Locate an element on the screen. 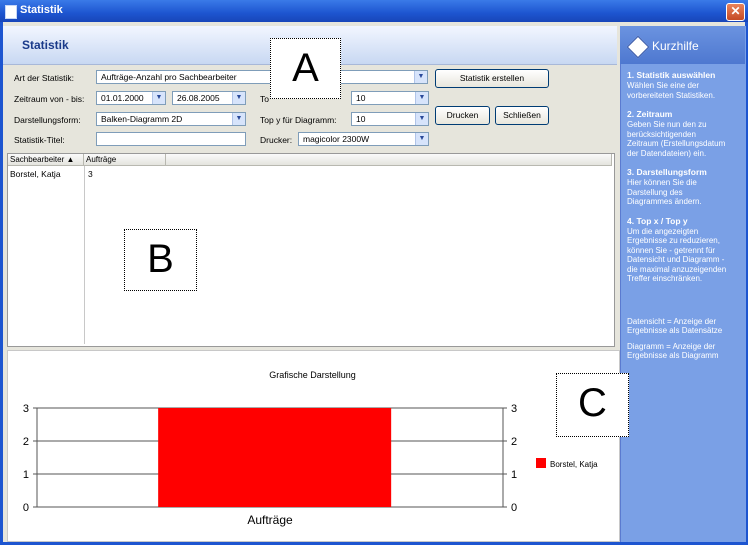  y-tick-label-right: 1 is located at coordinates (514, 475).